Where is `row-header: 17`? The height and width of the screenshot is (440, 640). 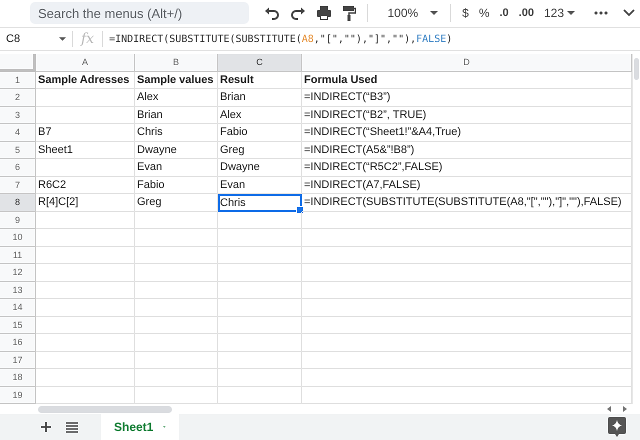 row-header: 17 is located at coordinates (18, 360).